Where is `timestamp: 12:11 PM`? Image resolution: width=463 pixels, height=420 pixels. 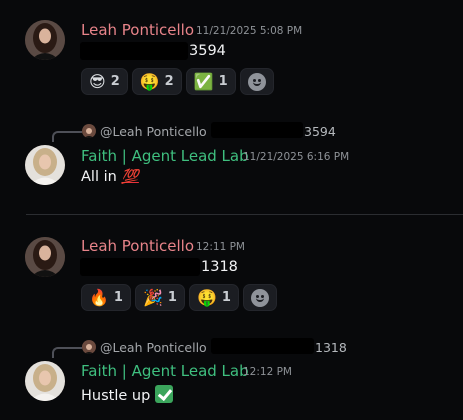
timestamp: 12:11 PM is located at coordinates (220, 247).